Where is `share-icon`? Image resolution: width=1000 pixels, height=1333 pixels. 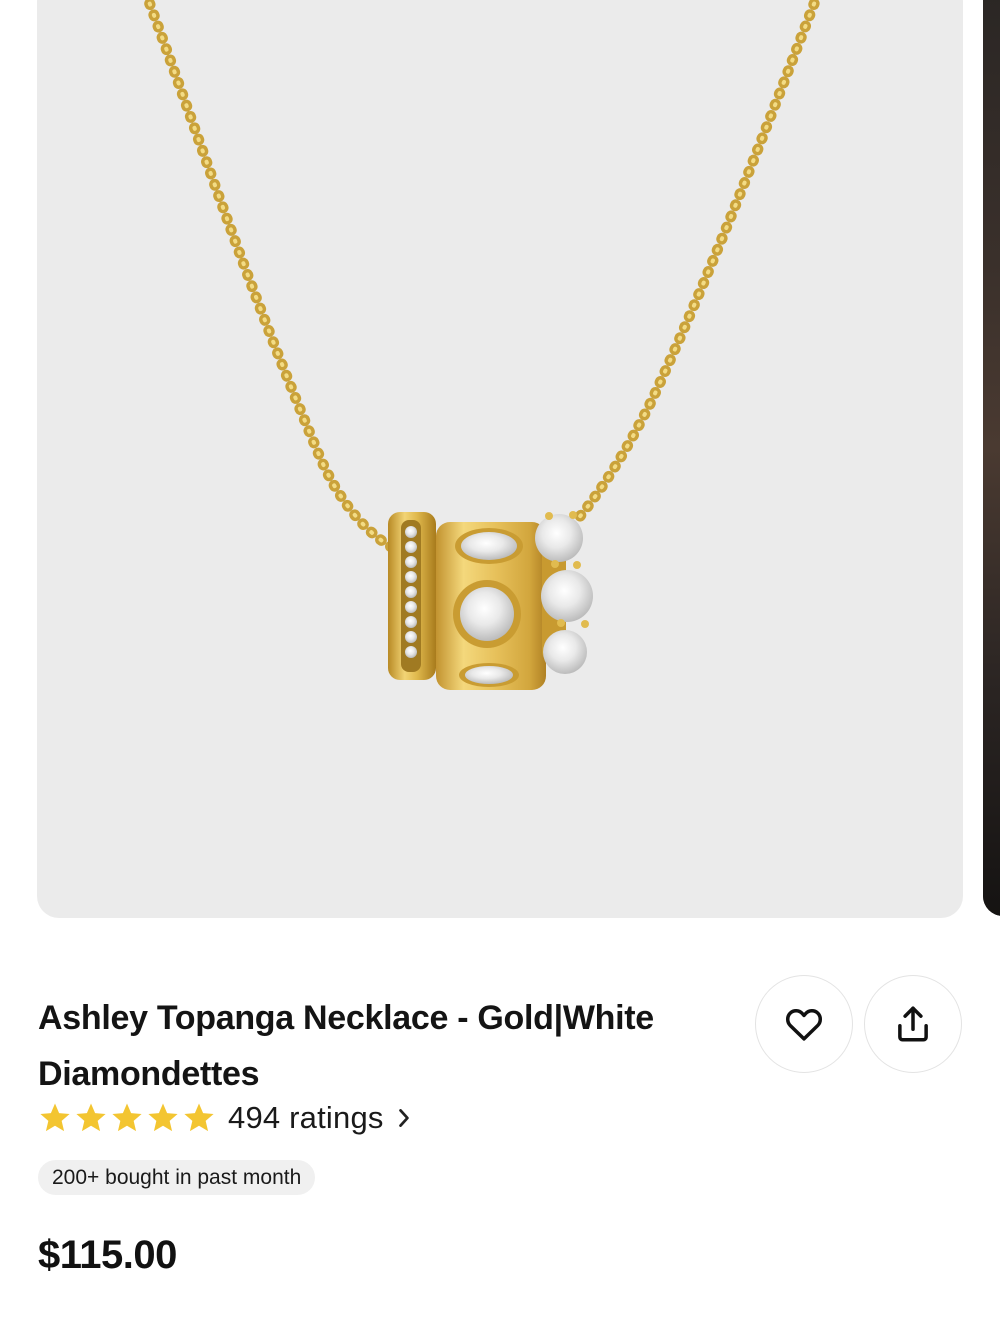 share-icon is located at coordinates (913, 1024).